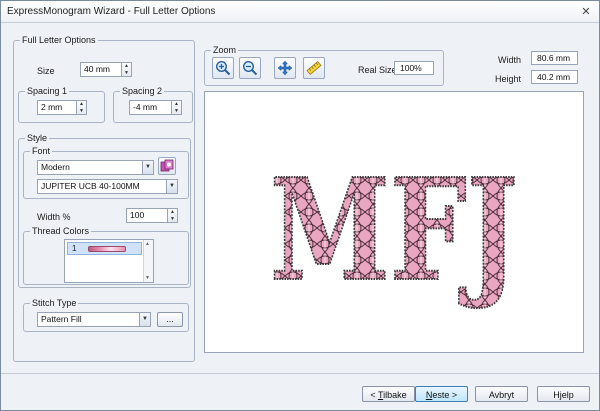 The width and height of the screenshot is (600, 411). What do you see at coordinates (445, 395) in the screenshot?
I see `next-rest: este >` at bounding box center [445, 395].